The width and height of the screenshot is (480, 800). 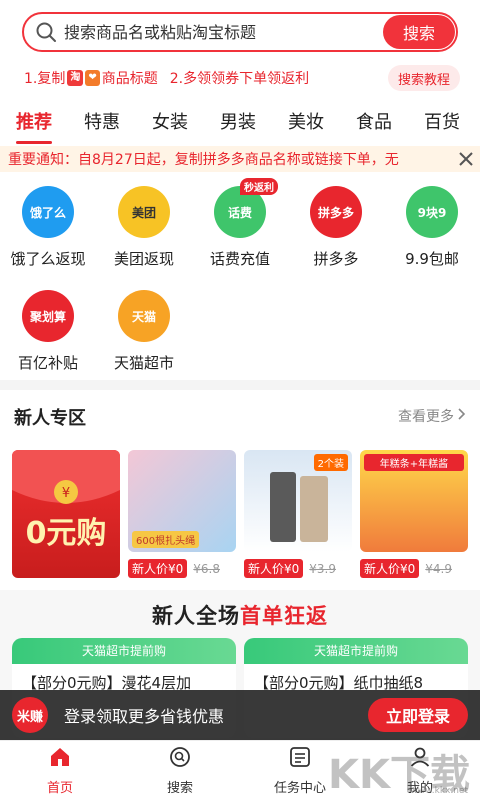 I want to click on phone-bill-icon-text: 话费, so click(x=239, y=212).